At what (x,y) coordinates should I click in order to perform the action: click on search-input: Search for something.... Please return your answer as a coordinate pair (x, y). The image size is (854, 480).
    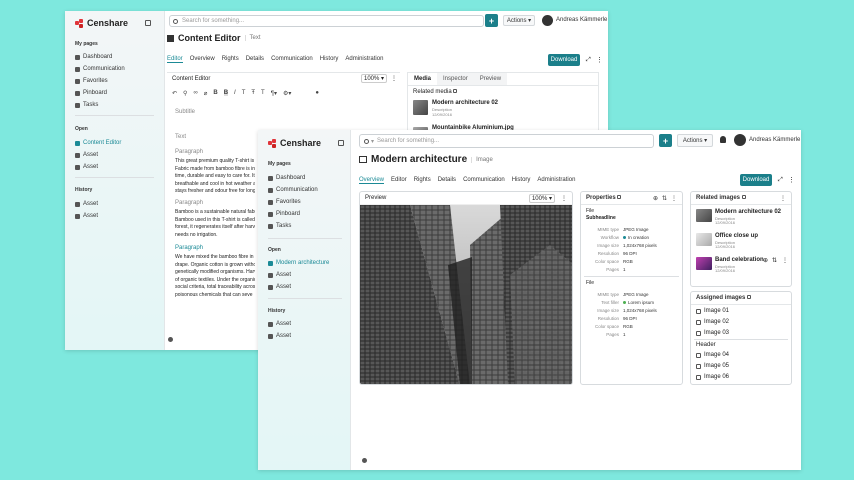
    Looking at the image, I should click on (326, 21).